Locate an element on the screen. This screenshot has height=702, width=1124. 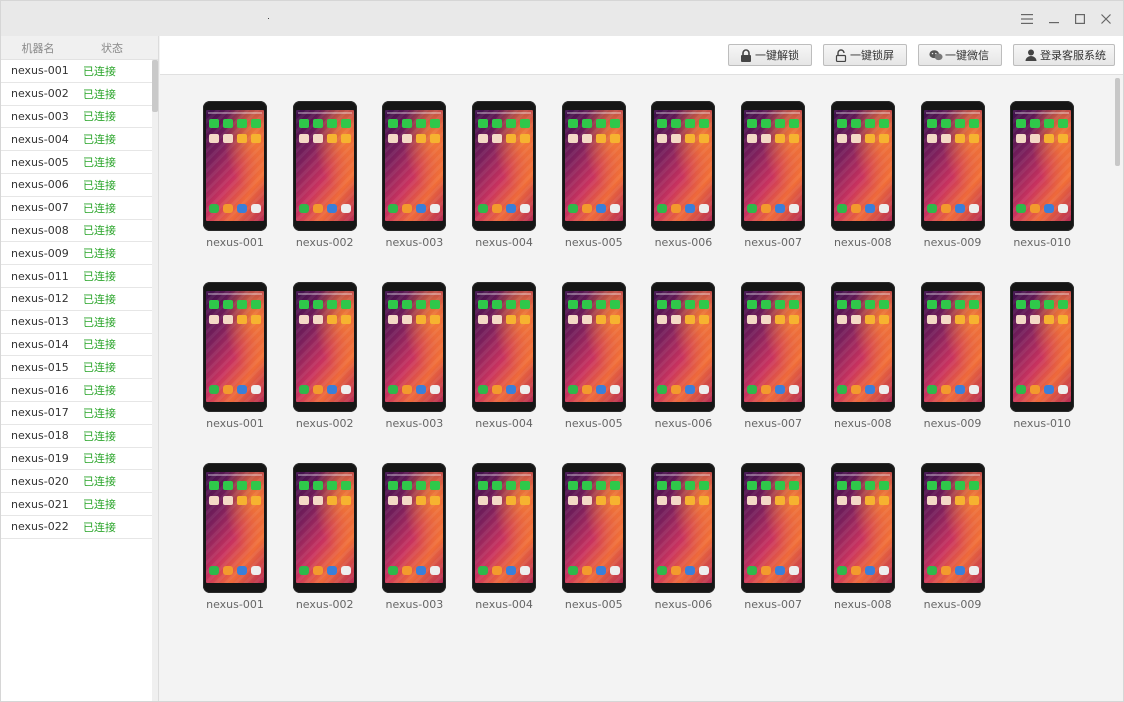
device-list-row: nexus-018 已连接 is located at coordinates (76, 436).